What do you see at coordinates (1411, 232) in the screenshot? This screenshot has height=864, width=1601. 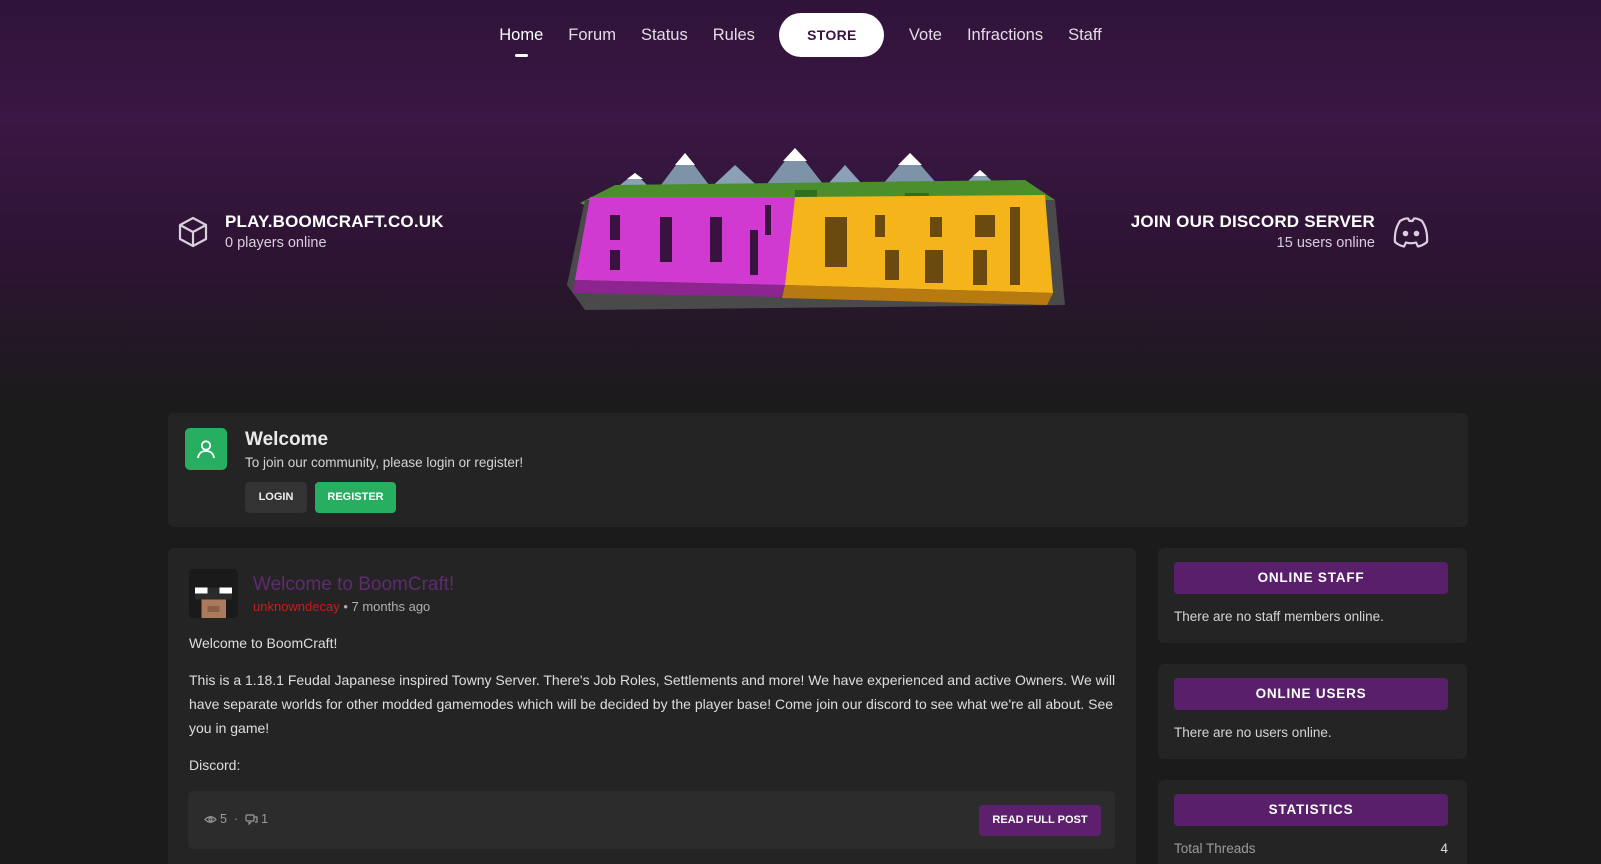 I see `discord-icon` at bounding box center [1411, 232].